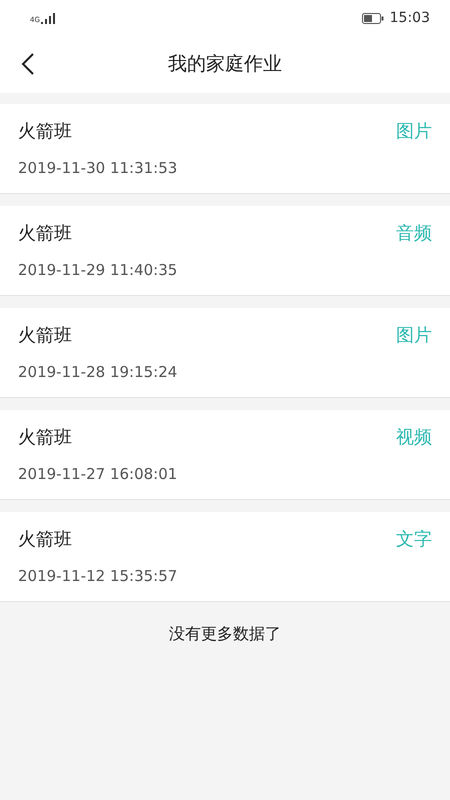  What do you see at coordinates (373, 18) in the screenshot?
I see `battery-icon` at bounding box center [373, 18].